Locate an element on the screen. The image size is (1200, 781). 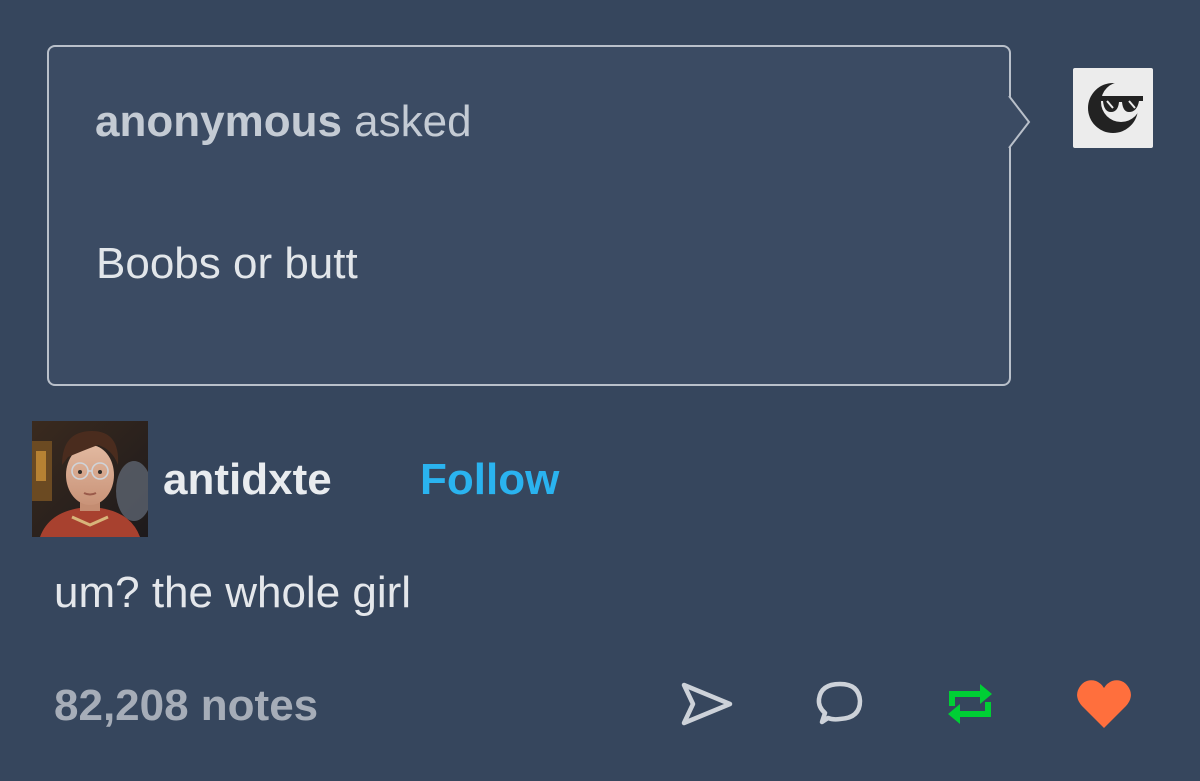
speech-bubble-icon is located at coordinates (839, 703).